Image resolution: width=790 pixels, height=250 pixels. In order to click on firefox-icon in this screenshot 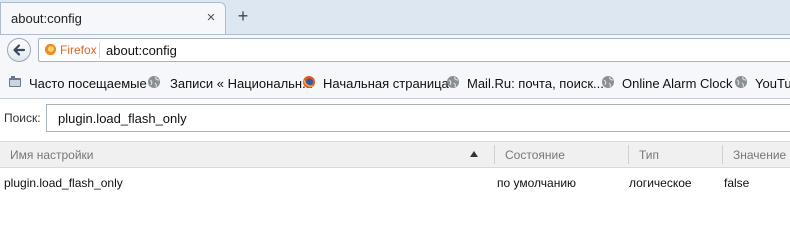, I will do `click(309, 82)`.